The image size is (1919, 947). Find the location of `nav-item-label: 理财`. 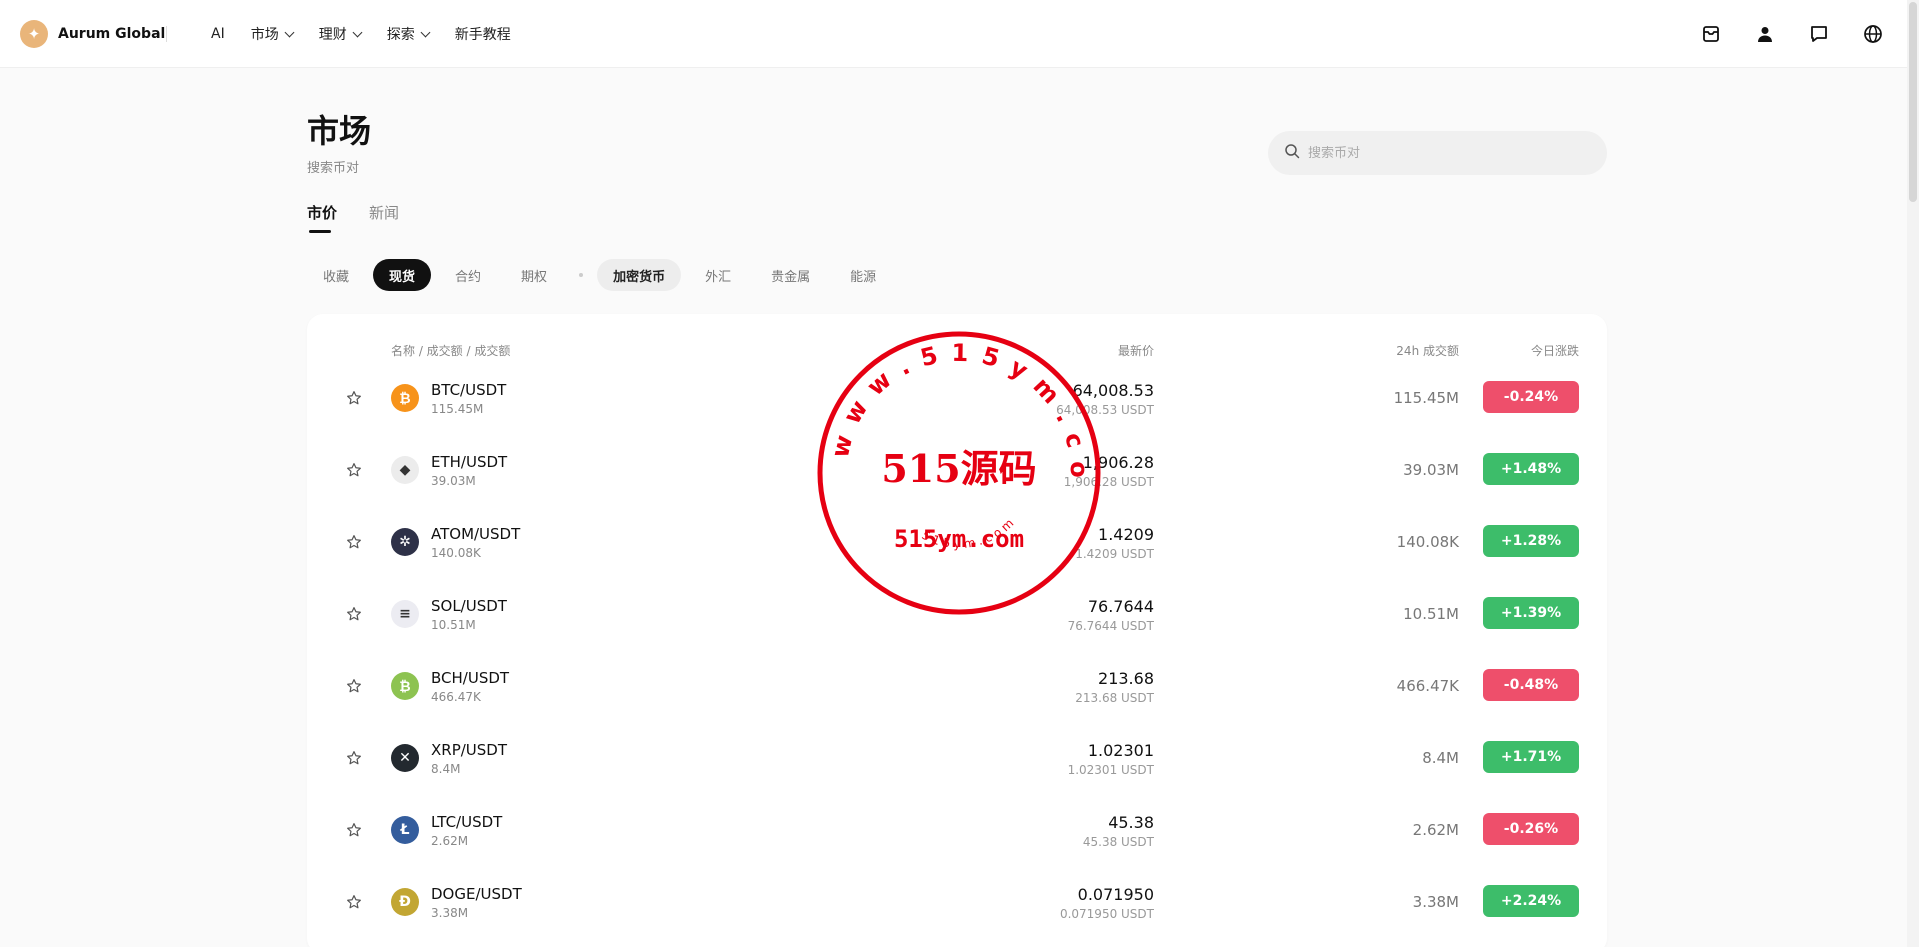

nav-item-label: 理财 is located at coordinates (332, 35).